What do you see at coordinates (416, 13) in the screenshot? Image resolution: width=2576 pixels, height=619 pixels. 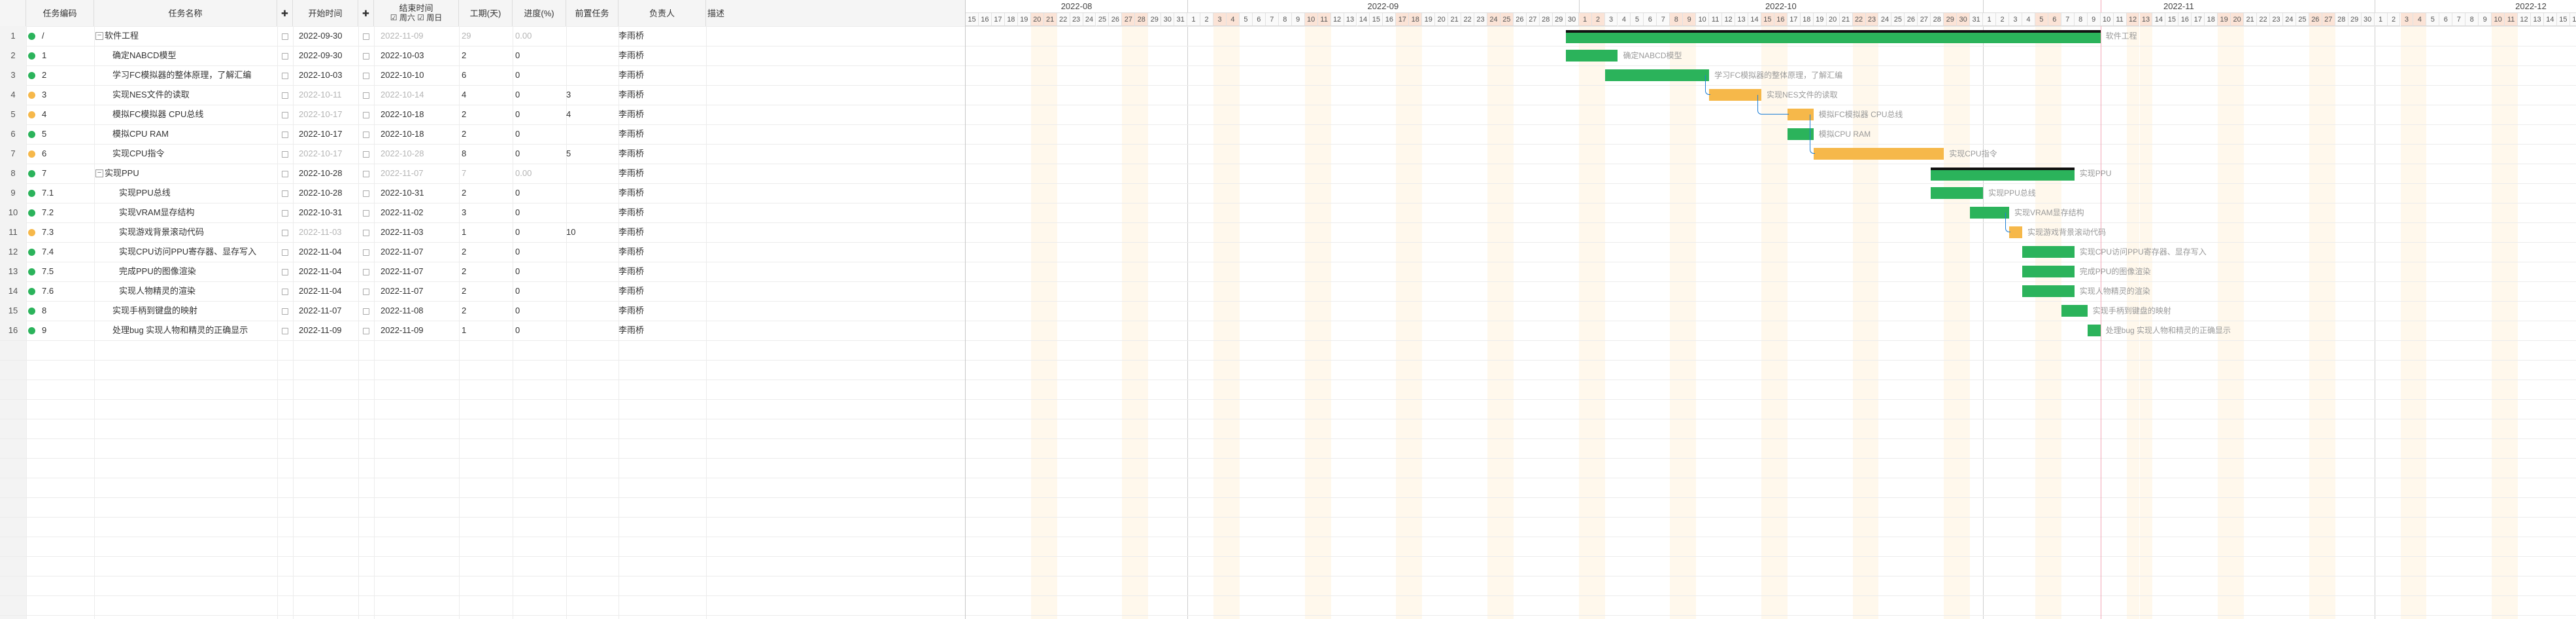 I see `end-column-header: 结束时间 ☑ 周六 ☑ 周日` at bounding box center [416, 13].